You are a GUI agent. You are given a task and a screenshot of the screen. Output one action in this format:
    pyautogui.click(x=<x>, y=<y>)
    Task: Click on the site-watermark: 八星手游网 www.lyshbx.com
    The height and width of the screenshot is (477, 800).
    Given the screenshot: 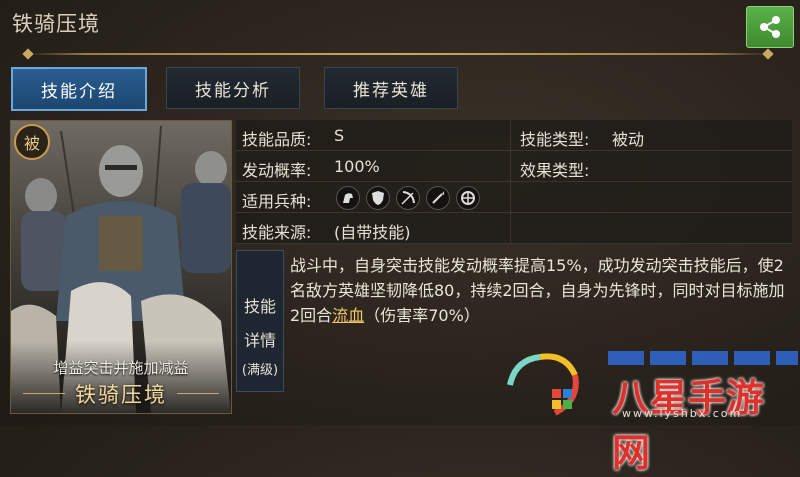 What is the action you would take?
    pyautogui.click(x=650, y=410)
    